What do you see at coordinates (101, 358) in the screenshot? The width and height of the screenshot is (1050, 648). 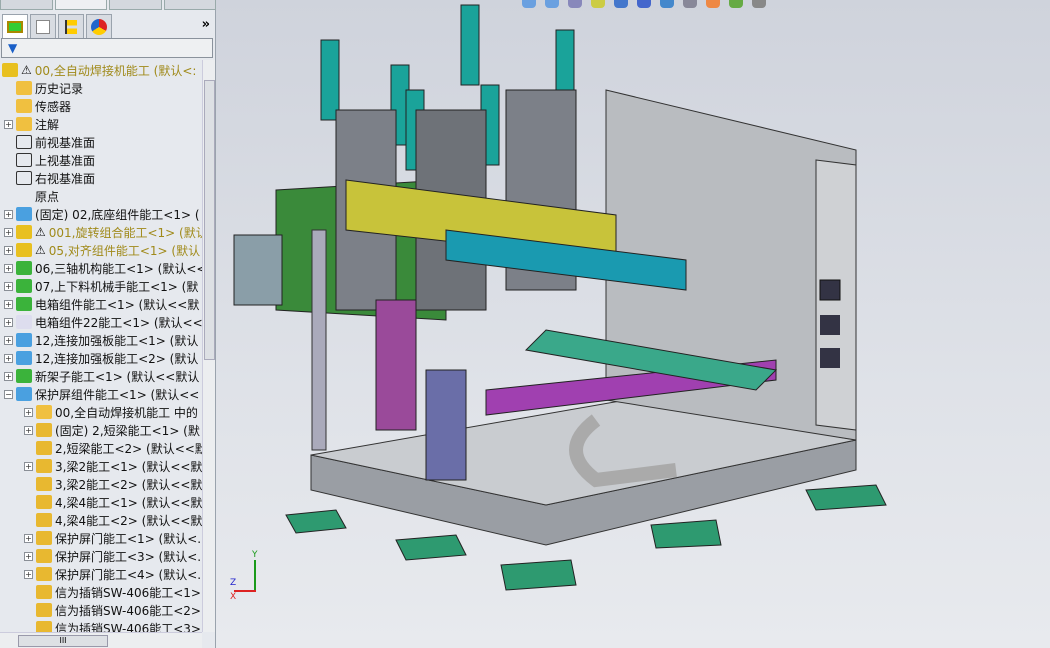 I see `tree-item: +12,连接加强板能工<2> (默认` at bounding box center [101, 358].